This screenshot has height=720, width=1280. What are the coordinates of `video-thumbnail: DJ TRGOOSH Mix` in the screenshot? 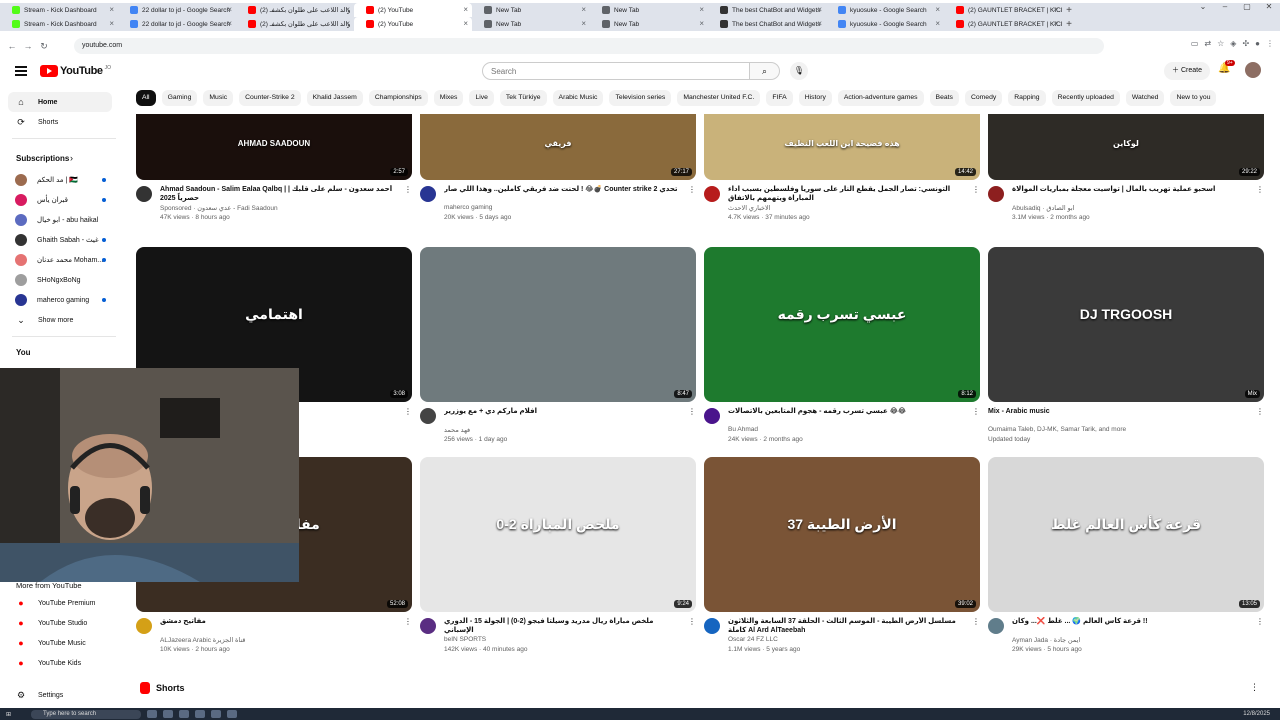 It's located at (1126, 324).